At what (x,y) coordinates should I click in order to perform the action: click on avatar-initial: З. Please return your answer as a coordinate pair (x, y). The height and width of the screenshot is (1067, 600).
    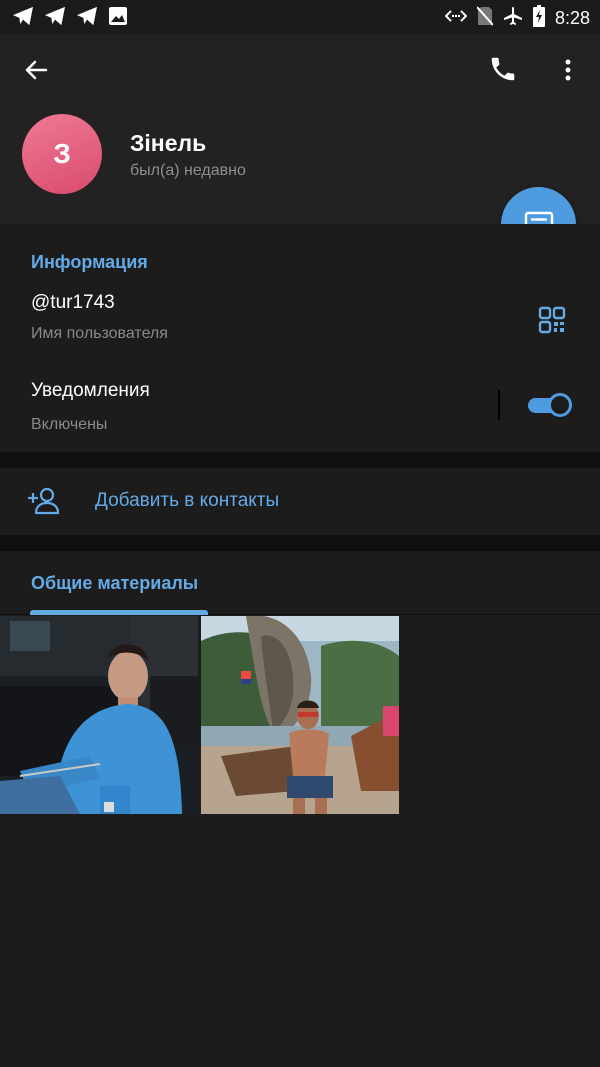
    Looking at the image, I should click on (62, 153).